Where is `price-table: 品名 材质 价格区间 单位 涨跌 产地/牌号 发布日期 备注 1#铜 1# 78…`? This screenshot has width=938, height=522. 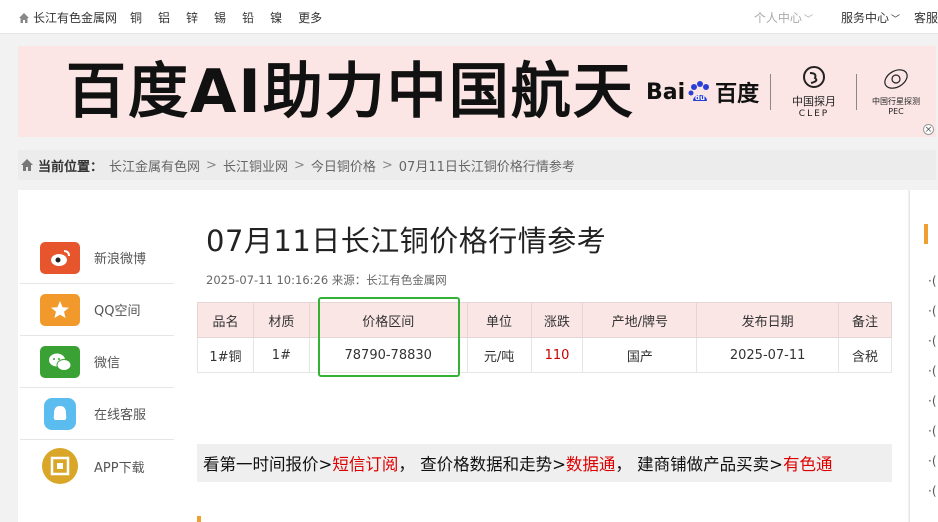
price-table: 品名 材质 价格区间 单位 涨跌 产地/牌号 发布日期 备注 1#铜 1# 78… is located at coordinates (544, 337).